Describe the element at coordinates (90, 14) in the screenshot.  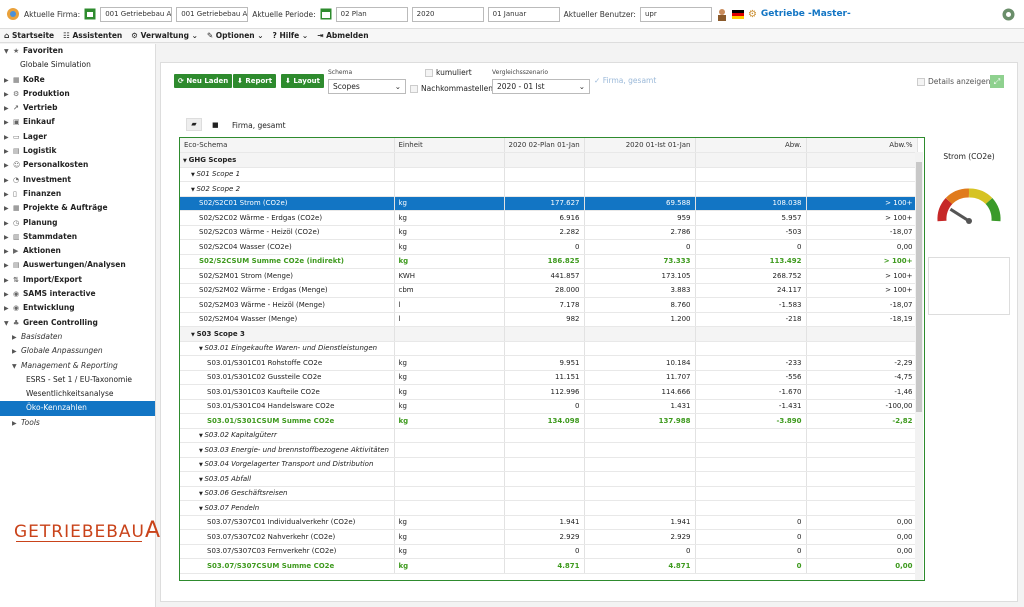
I see `firma-picker-icon` at that location.